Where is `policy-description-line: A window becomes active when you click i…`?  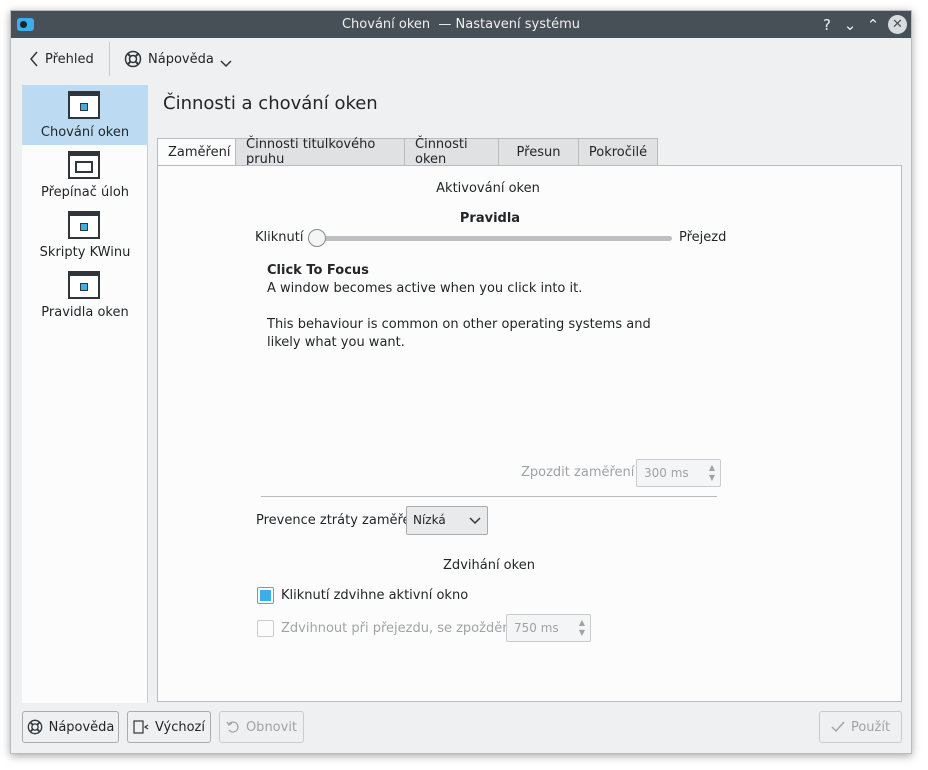 policy-description-line: A window becomes active when you click i… is located at coordinates (425, 288).